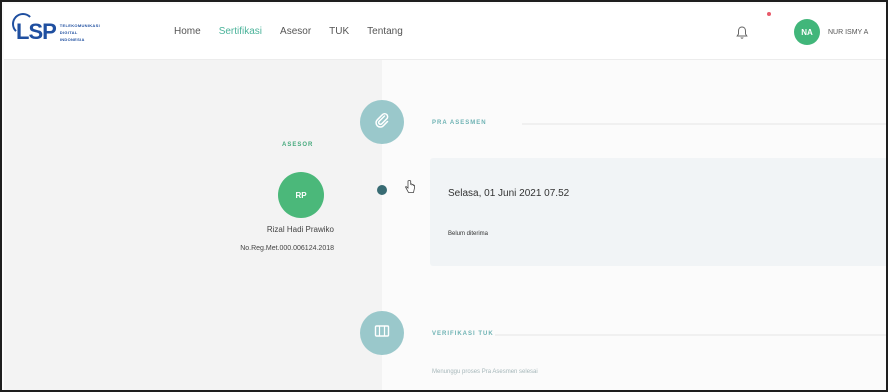  I want to click on step-verifikasi-tuk-label: VERIFIKASI TUK, so click(463, 334).